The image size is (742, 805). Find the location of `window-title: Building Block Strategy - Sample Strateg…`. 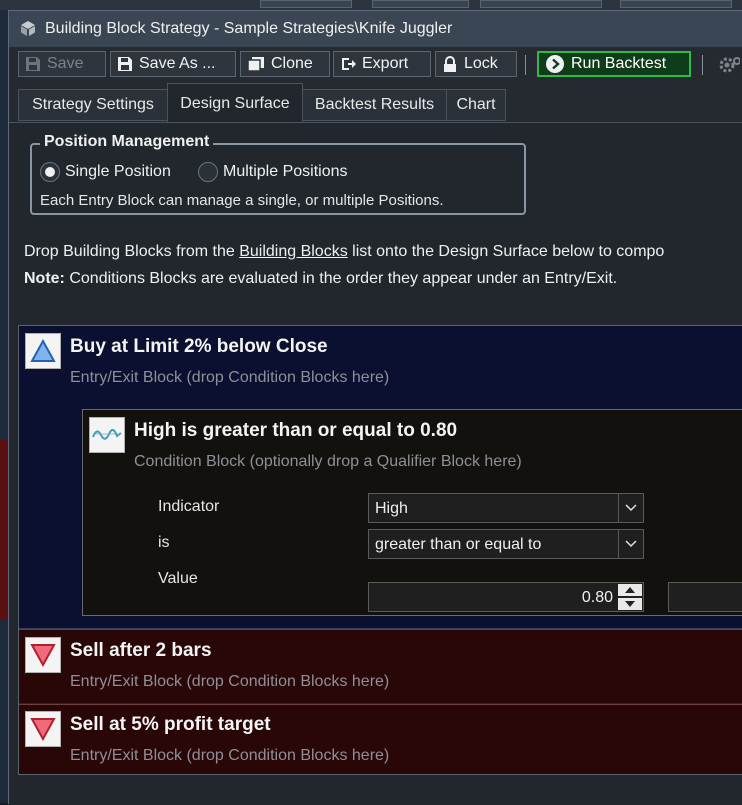

window-title: Building Block Strategy - Sample Strateg… is located at coordinates (249, 28).